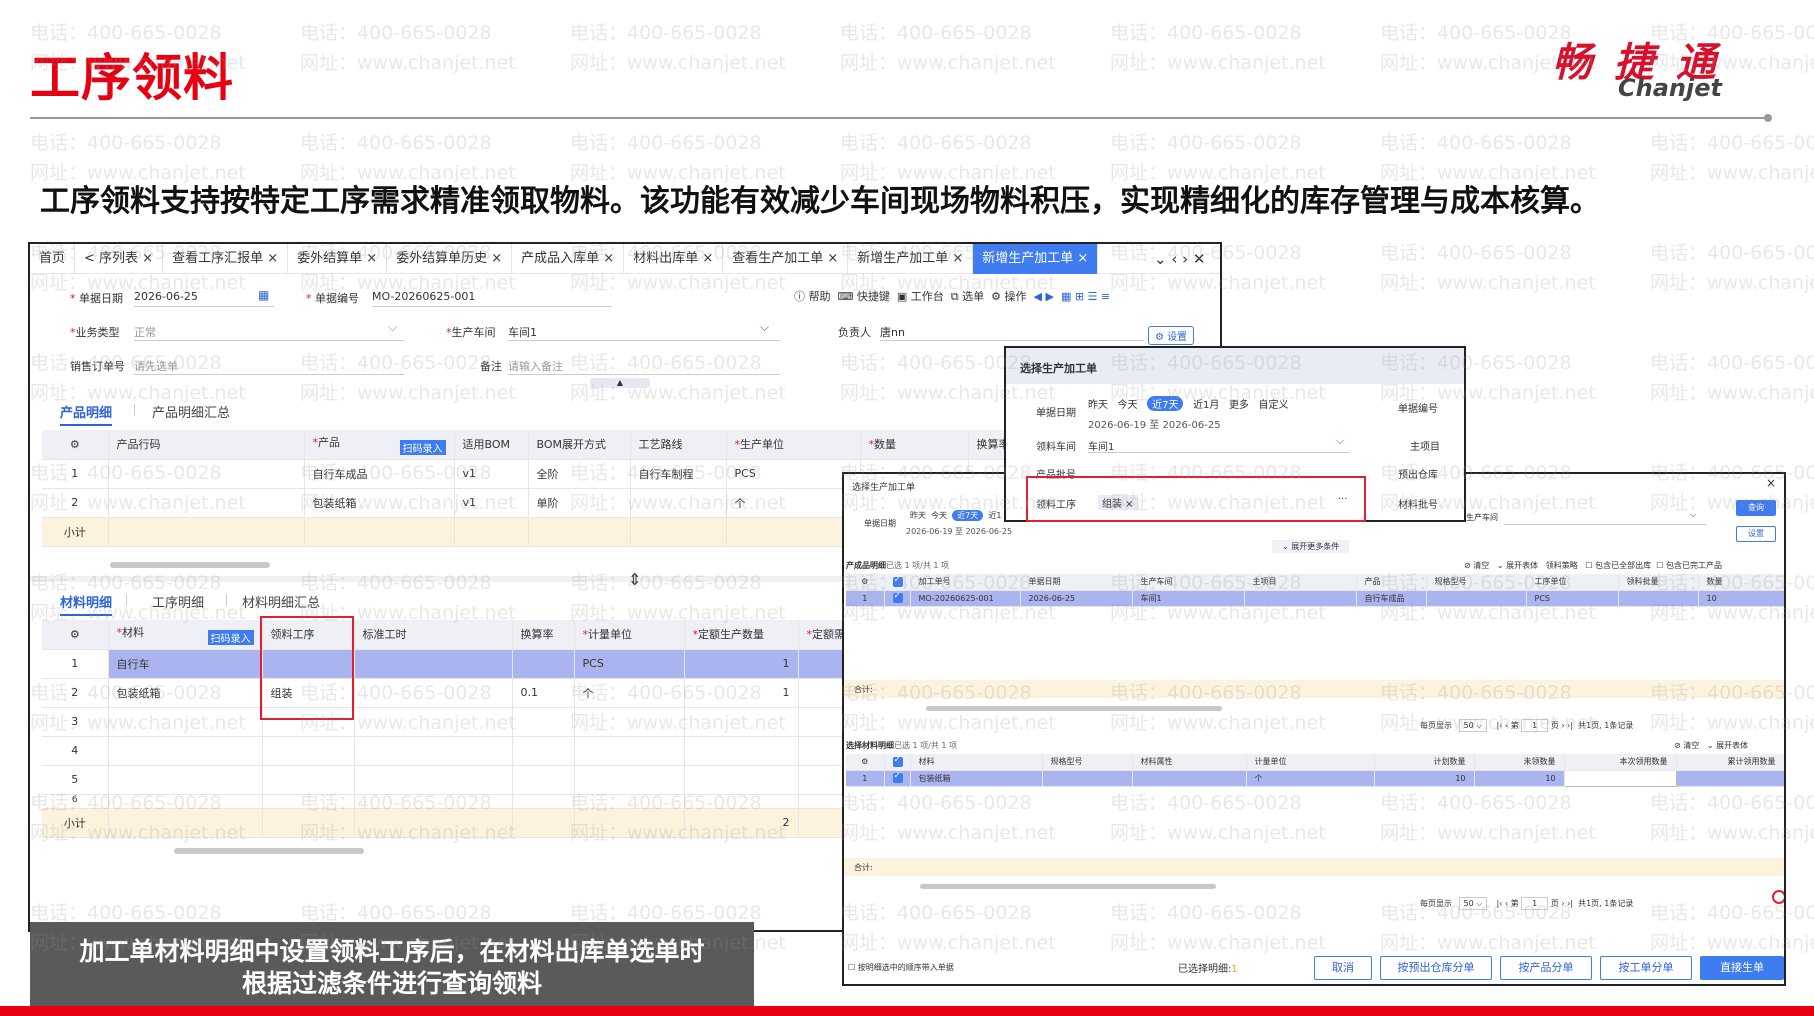 The height and width of the screenshot is (1016, 1814). What do you see at coordinates (1756, 508) in the screenshot?
I see `query-button: 查询` at bounding box center [1756, 508].